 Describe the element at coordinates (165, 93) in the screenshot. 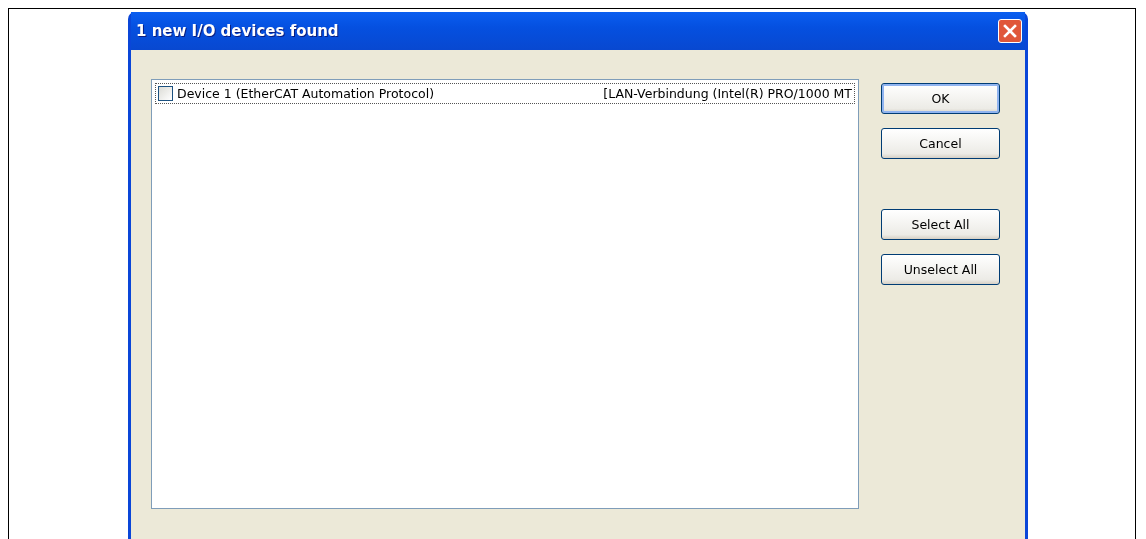

I see `checkbox` at that location.